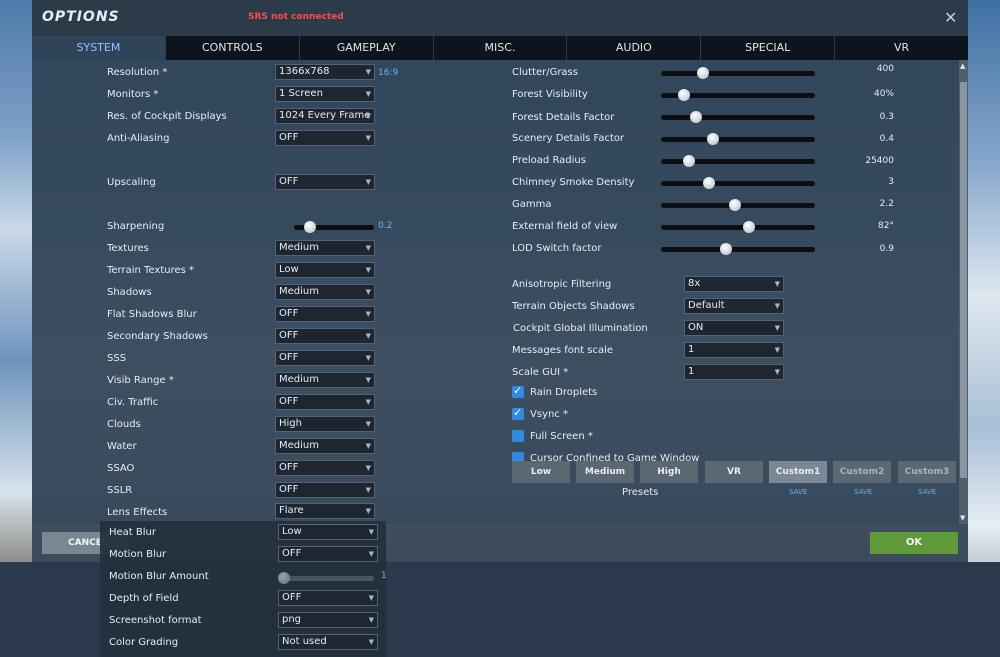  What do you see at coordinates (696, 327) in the screenshot?
I see `cockpit-gi-value: ON` at bounding box center [696, 327].